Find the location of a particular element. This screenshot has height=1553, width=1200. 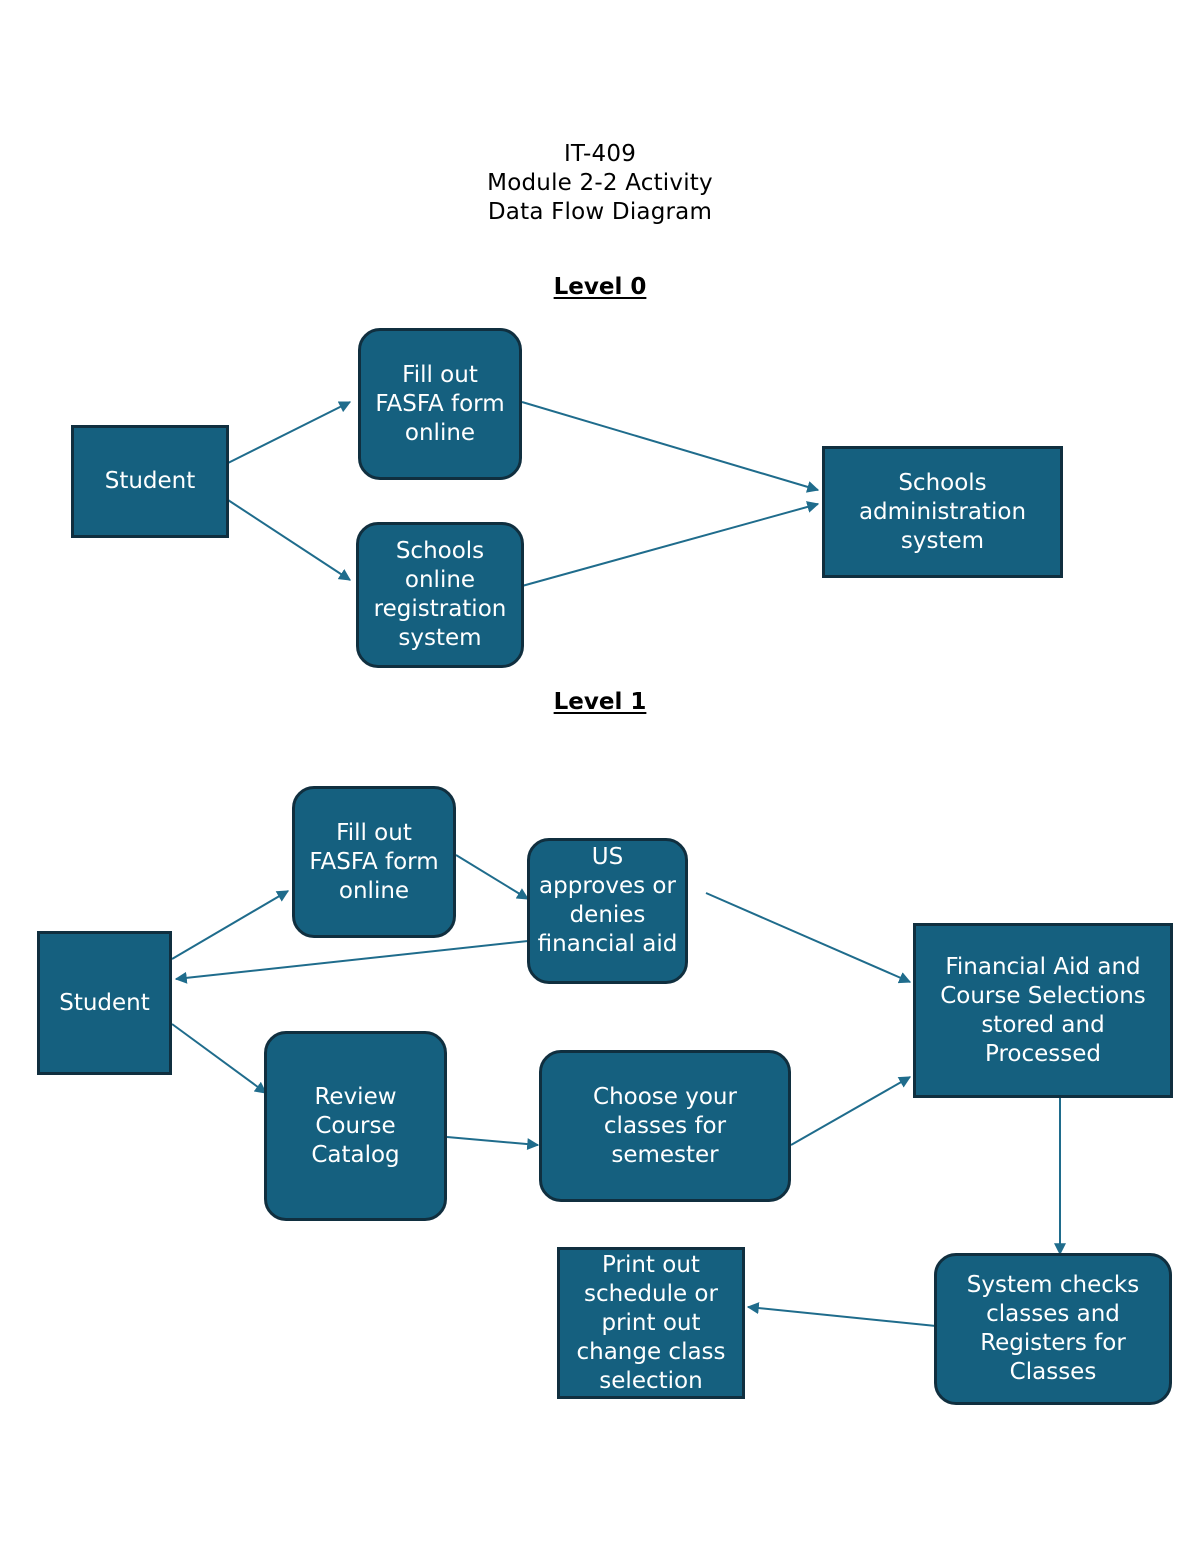

node-us-approves-or-denies-financial-aid: US approves or denies financial aid is located at coordinates (607, 911).